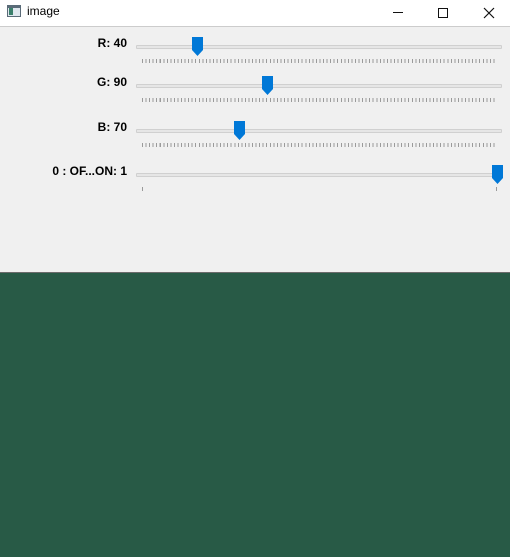 Image resolution: width=510 pixels, height=557 pixels. I want to click on maximize-icon, so click(443, 12).